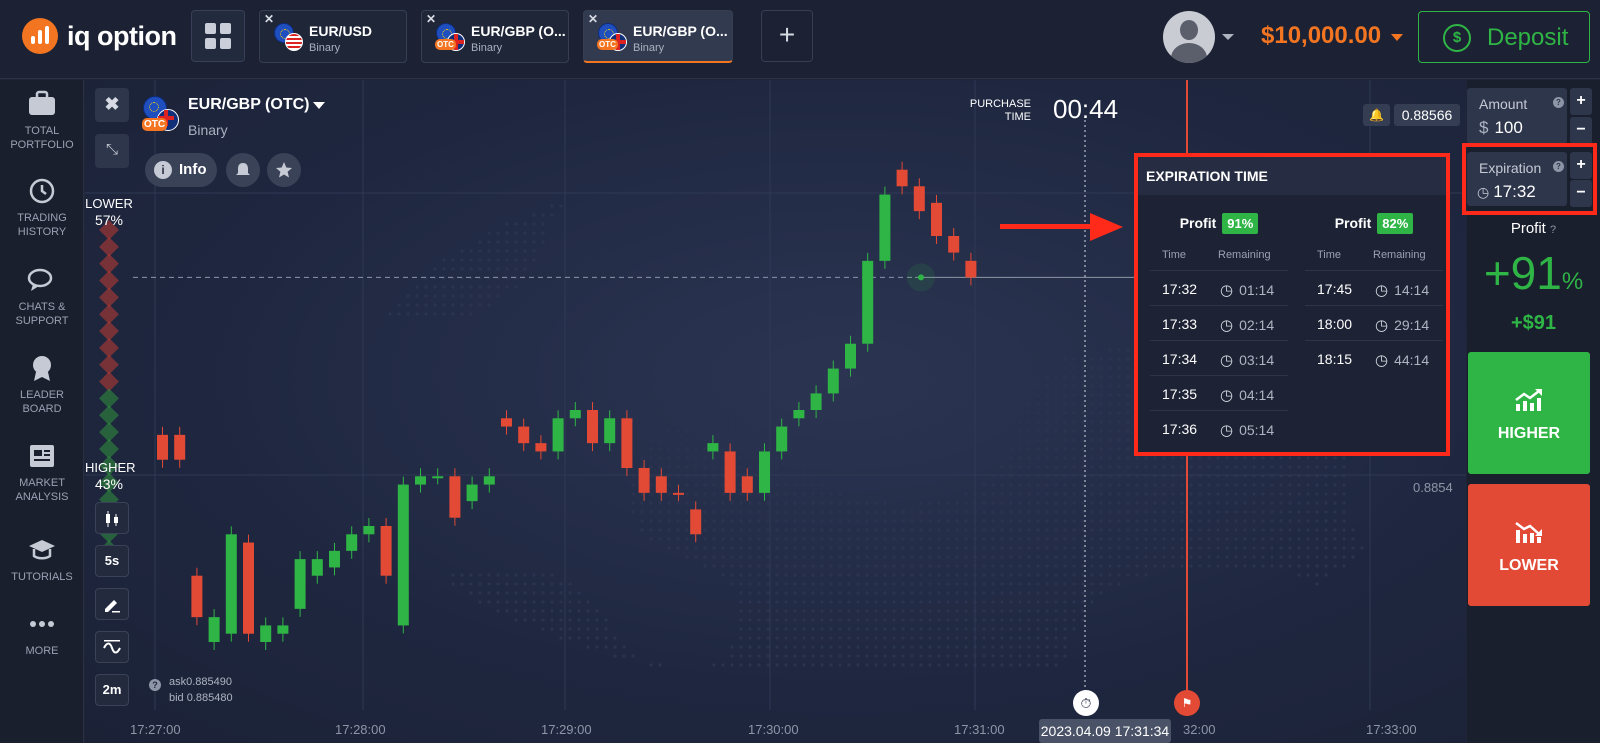  What do you see at coordinates (1581, 130) in the screenshot?
I see `amount-decrease-button: −` at bounding box center [1581, 130].